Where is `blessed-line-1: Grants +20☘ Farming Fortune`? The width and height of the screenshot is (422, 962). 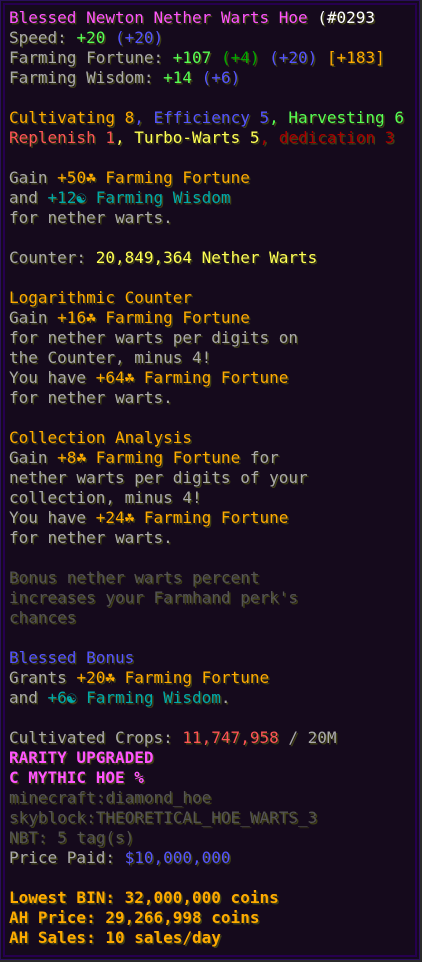 blessed-line-1: Grants +20☘ Farming Fortune is located at coordinates (139, 677).